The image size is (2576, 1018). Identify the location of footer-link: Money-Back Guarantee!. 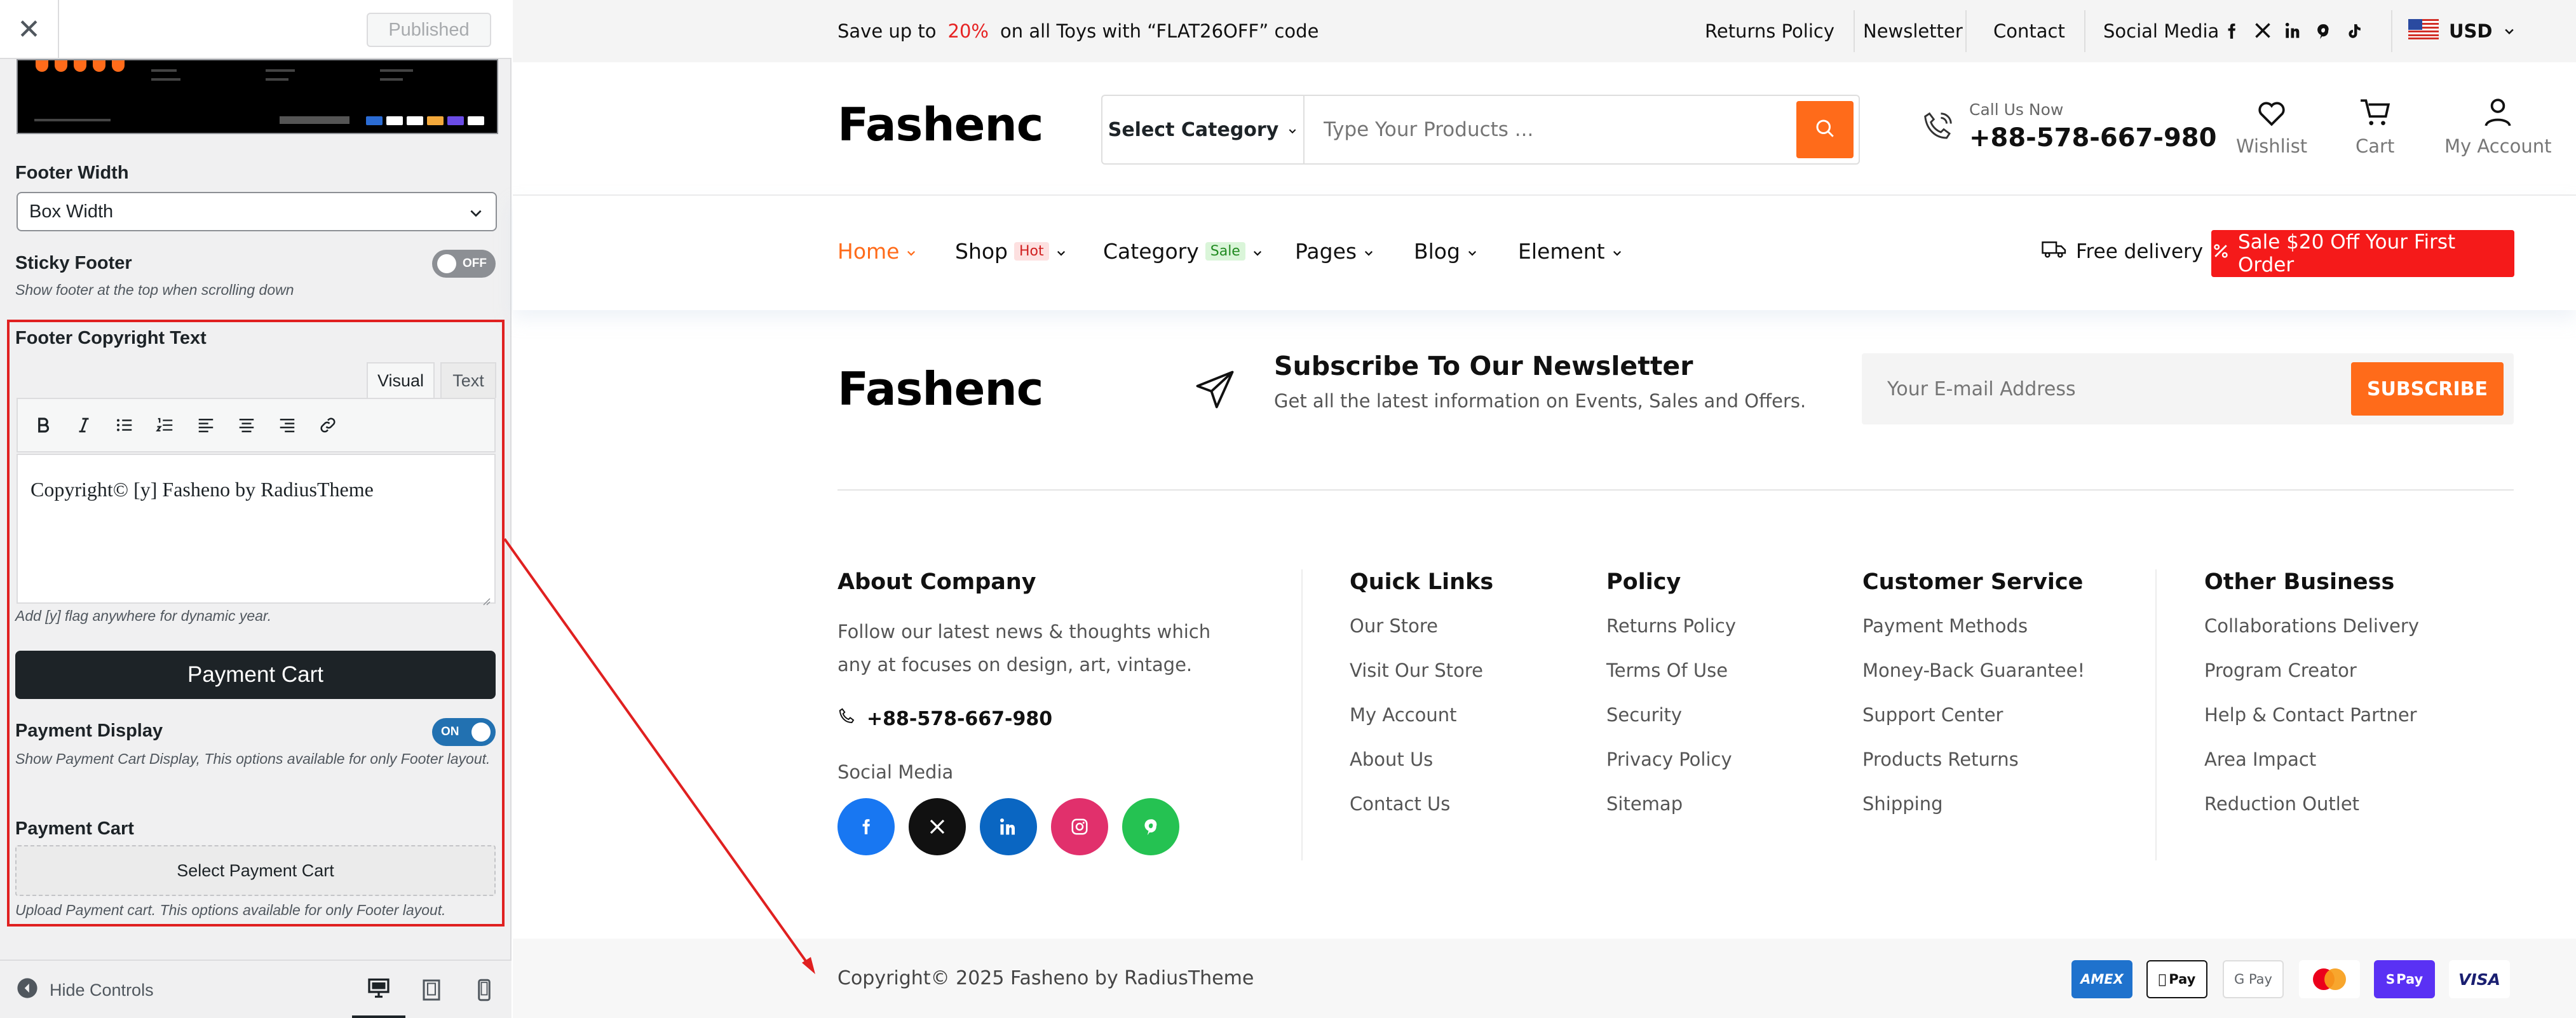
(1973, 682).